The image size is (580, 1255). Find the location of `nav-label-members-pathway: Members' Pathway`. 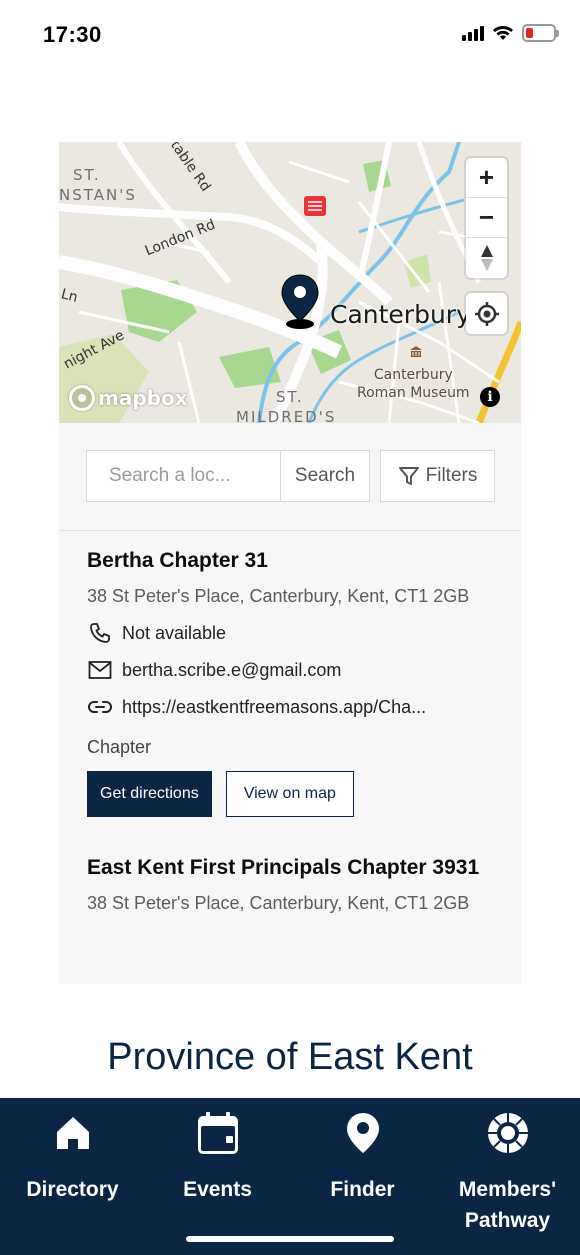

nav-label-members-pathway: Members' Pathway is located at coordinates (507, 1205).